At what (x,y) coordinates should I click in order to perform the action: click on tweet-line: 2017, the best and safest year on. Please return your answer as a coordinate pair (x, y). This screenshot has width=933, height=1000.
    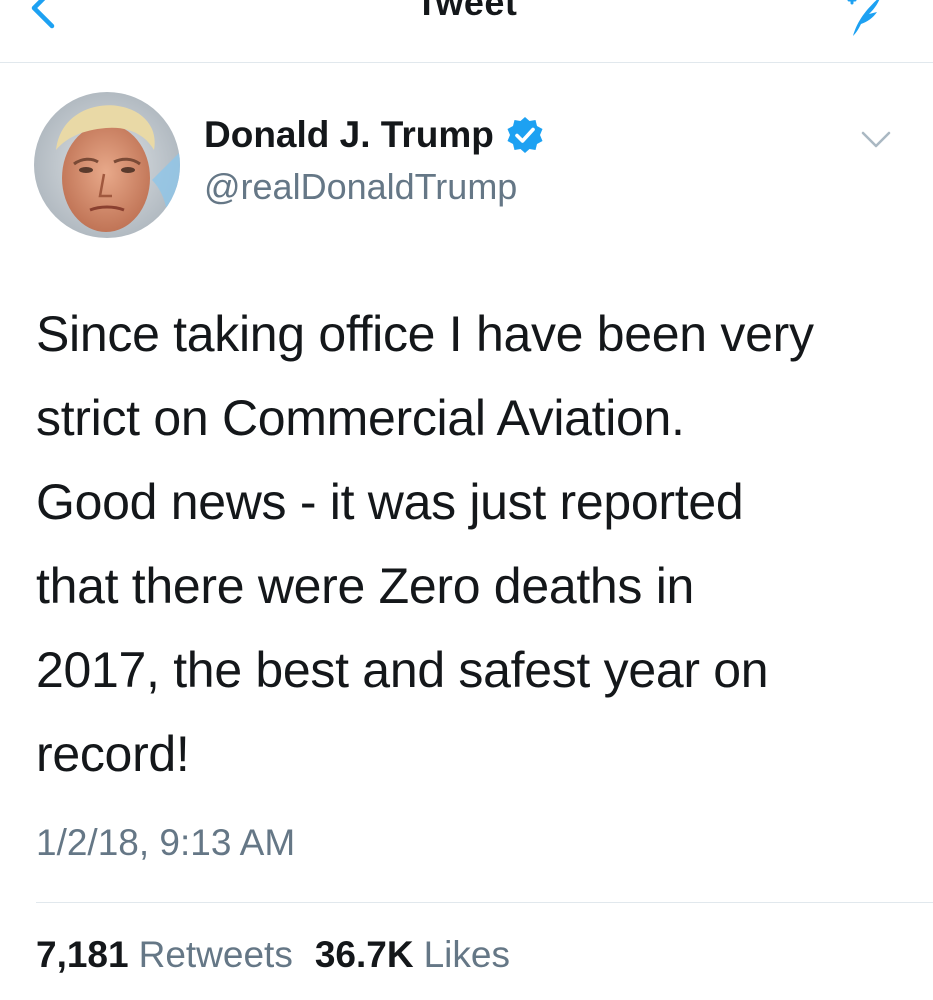
    Looking at the image, I should click on (402, 670).